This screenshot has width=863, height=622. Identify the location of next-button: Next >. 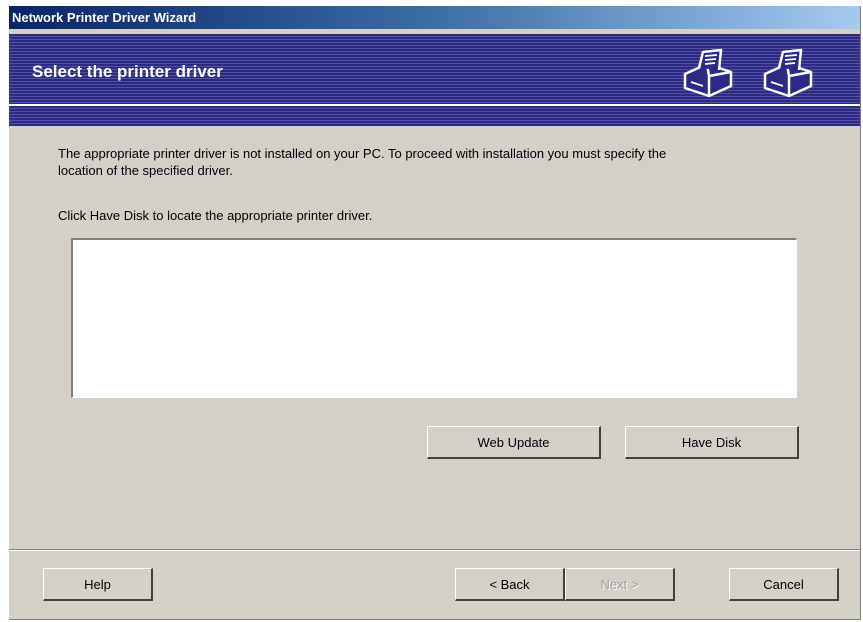
(620, 584).